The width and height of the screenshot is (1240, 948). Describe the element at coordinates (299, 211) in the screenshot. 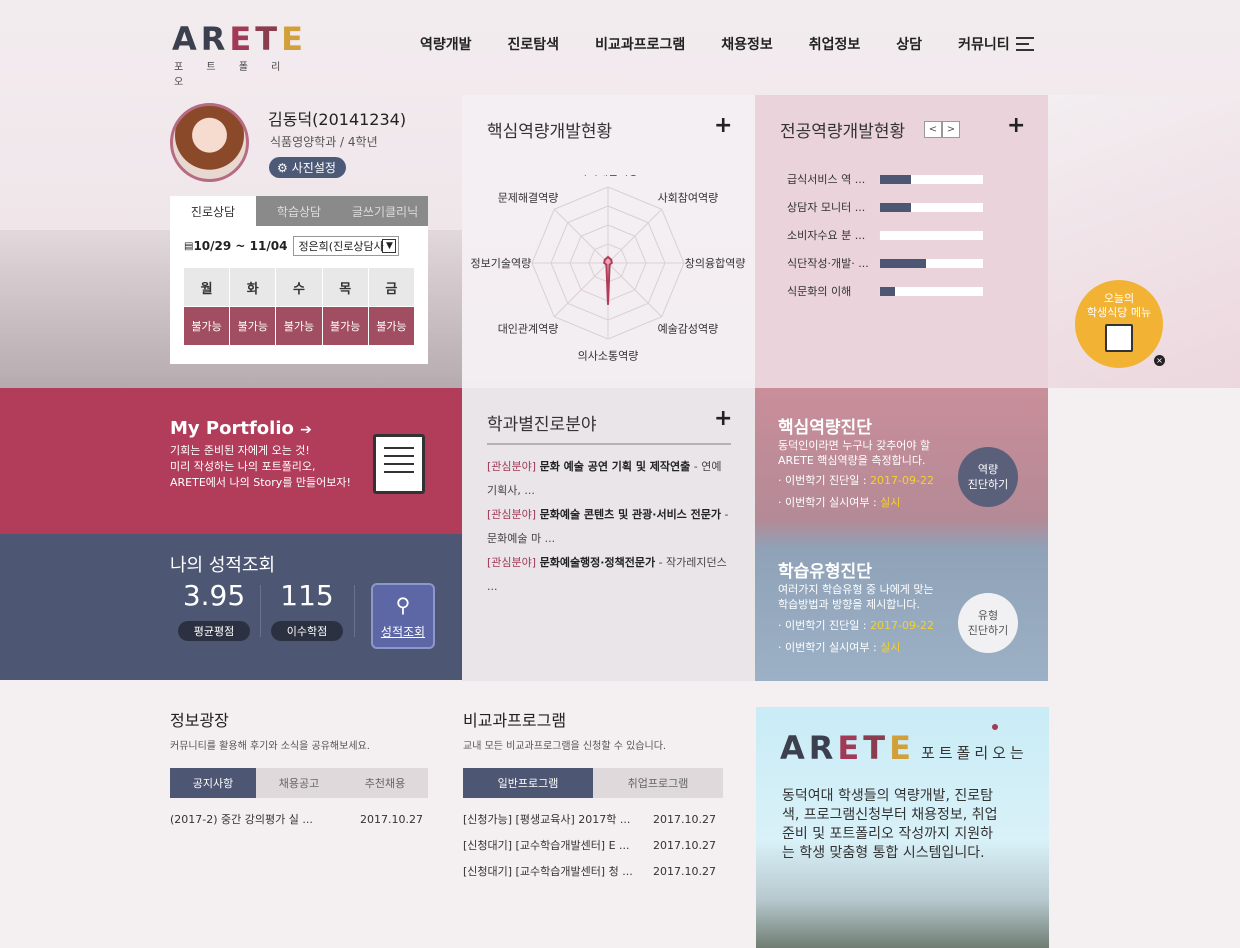

I see `tab-study-counsel: 학습상담` at that location.